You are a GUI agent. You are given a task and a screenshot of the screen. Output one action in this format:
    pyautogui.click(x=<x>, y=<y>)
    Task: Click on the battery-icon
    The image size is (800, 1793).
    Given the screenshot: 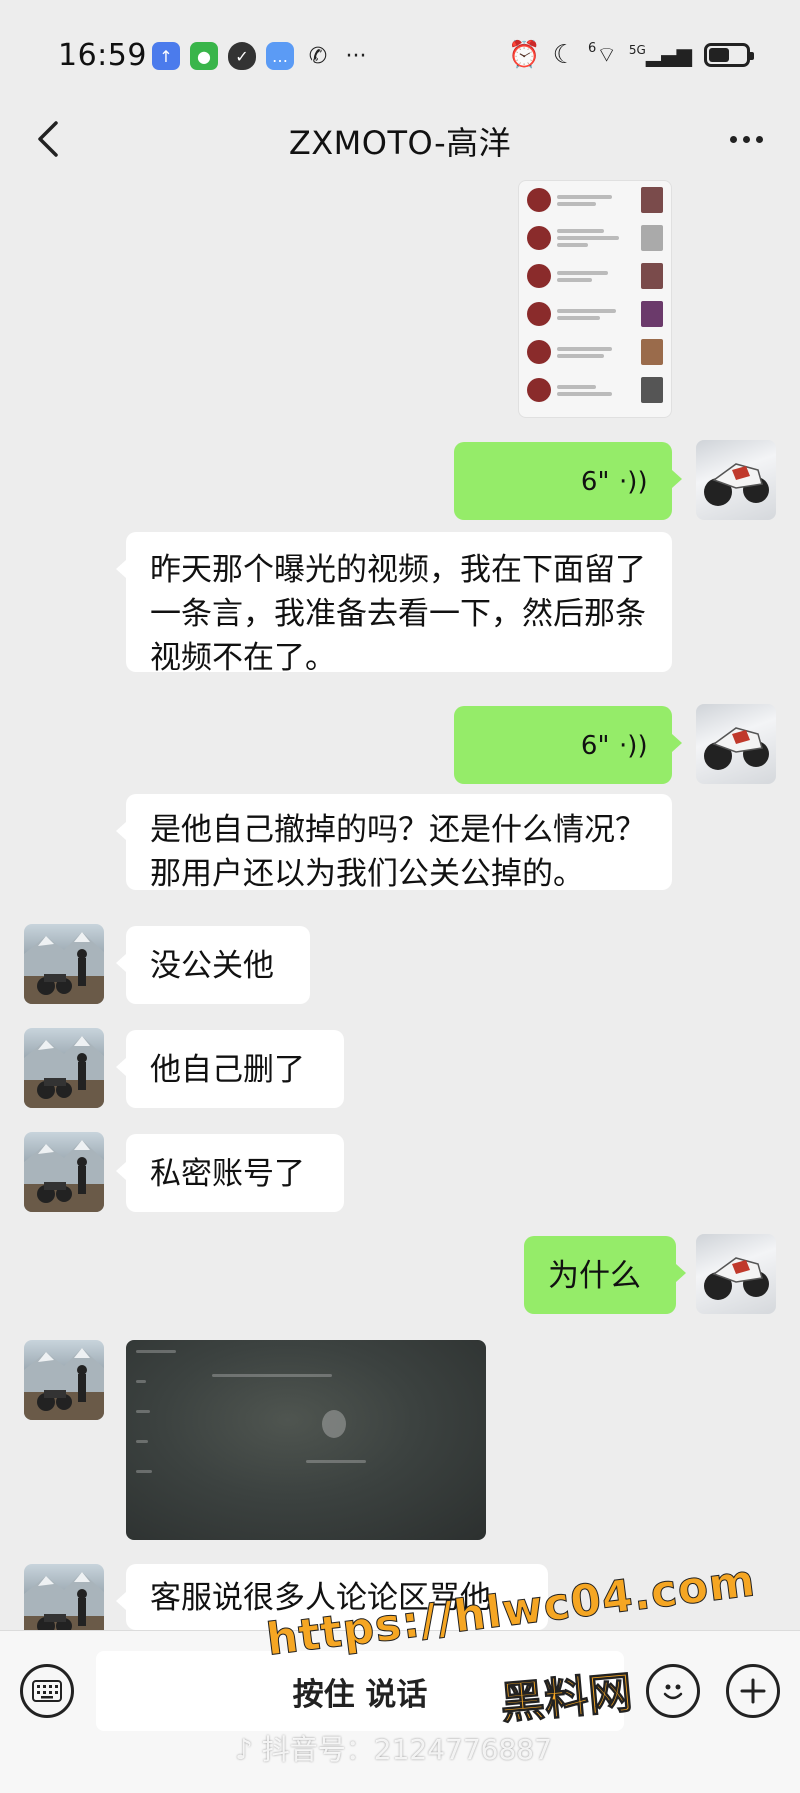 What is the action you would take?
    pyautogui.click(x=729, y=55)
    